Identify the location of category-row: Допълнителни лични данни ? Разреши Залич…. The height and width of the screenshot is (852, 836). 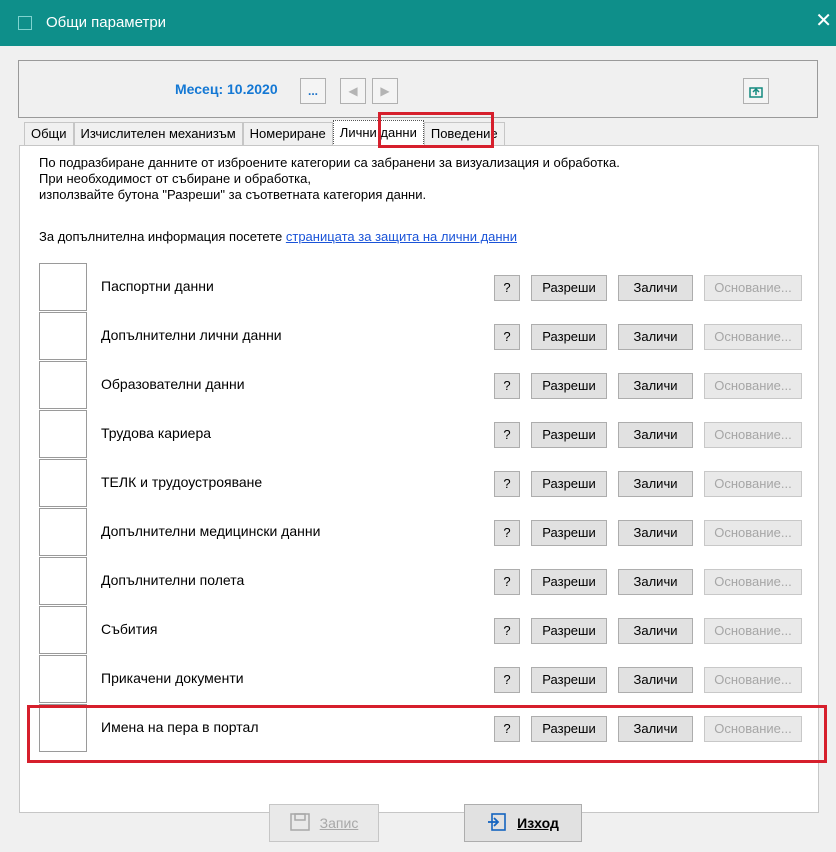
(420, 336).